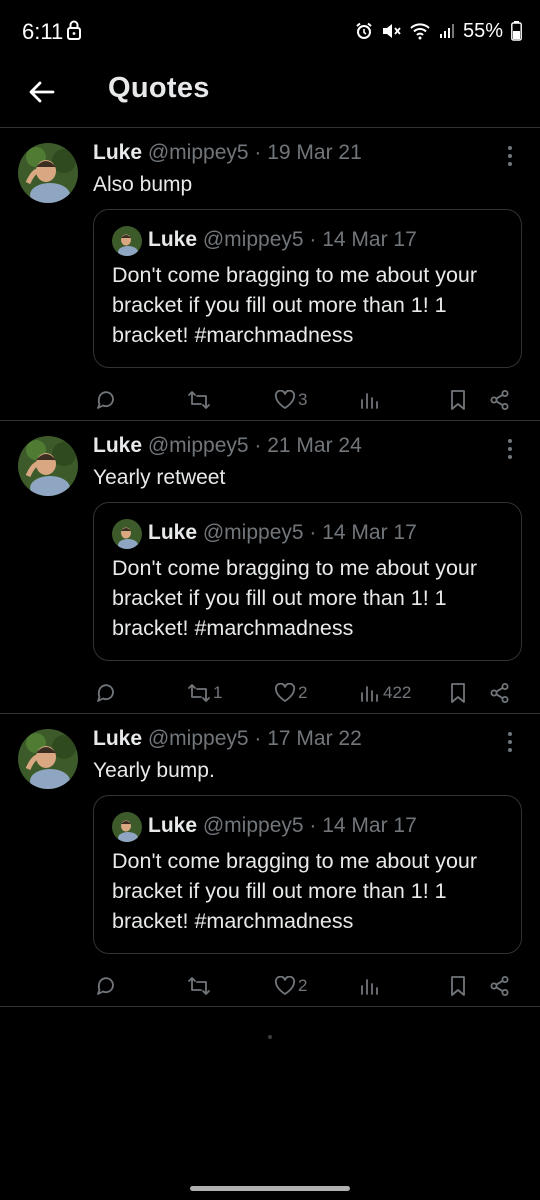 The width and height of the screenshot is (540, 1200). I want to click on alarm-icon, so click(364, 30).